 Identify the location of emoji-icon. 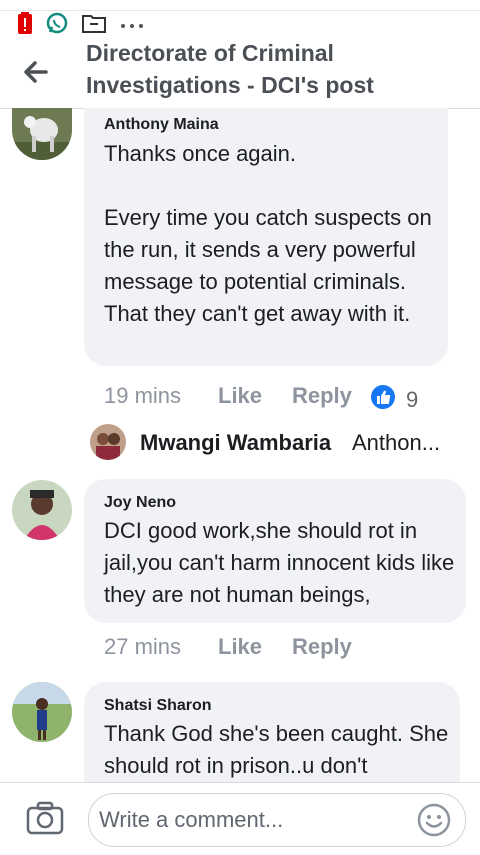
(434, 822).